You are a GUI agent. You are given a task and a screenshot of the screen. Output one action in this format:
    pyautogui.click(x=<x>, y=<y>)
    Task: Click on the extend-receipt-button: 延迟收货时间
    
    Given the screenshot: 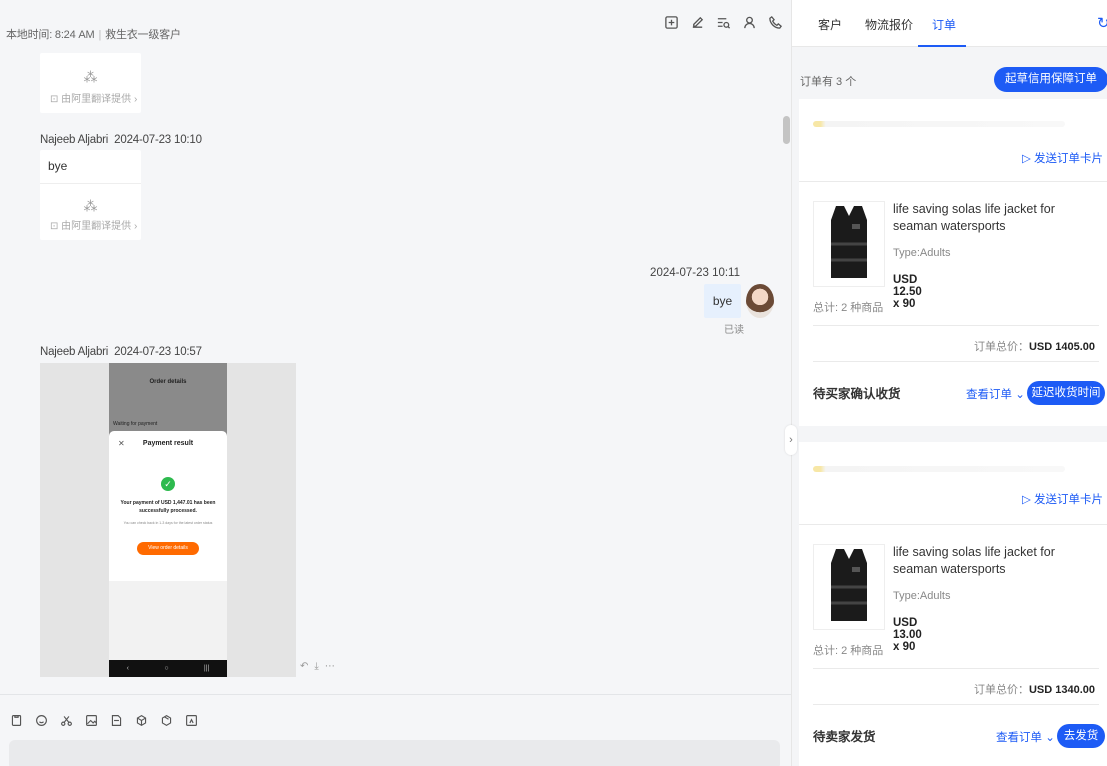 What is the action you would take?
    pyautogui.click(x=1066, y=393)
    